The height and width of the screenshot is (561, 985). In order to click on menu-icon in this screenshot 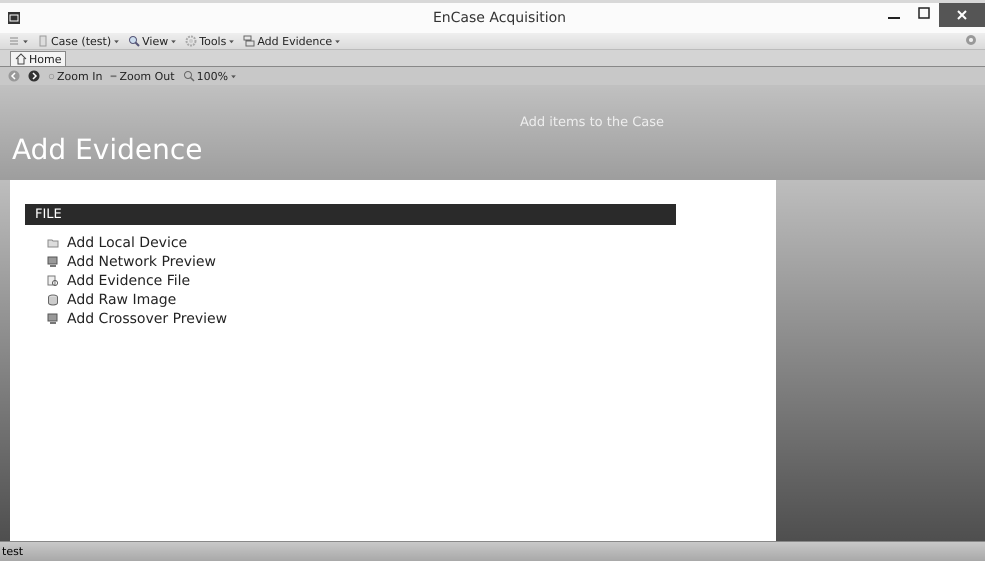, I will do `click(14, 41)`.